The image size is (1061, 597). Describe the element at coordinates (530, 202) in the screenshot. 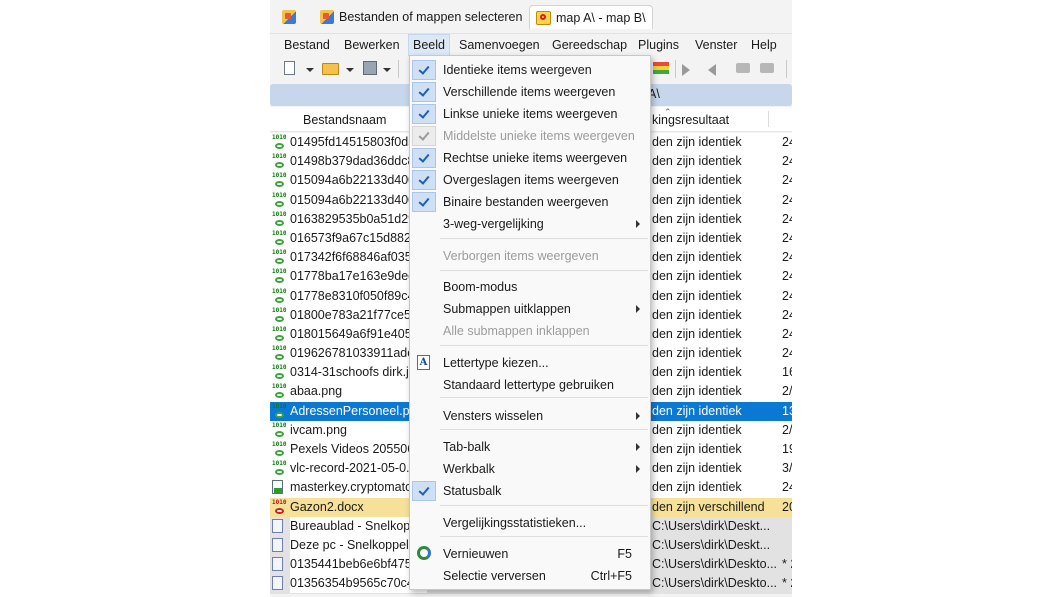

I see `menu-item: Binaire bestanden weergeven` at that location.